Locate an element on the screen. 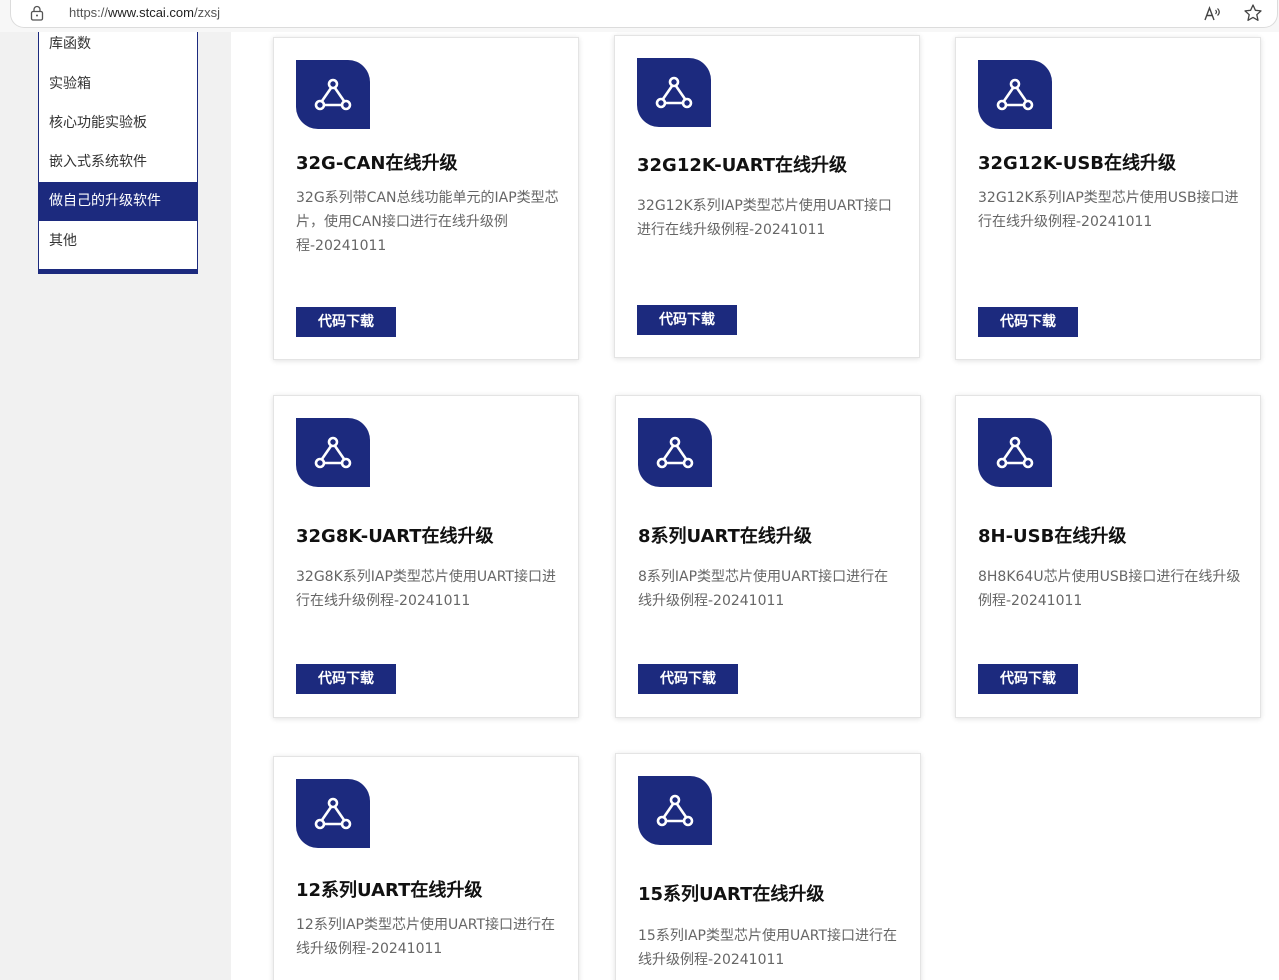 Image resolution: width=1279 pixels, height=980 pixels. sidebar-item-experiment-box: 实验箱 is located at coordinates (118, 84).